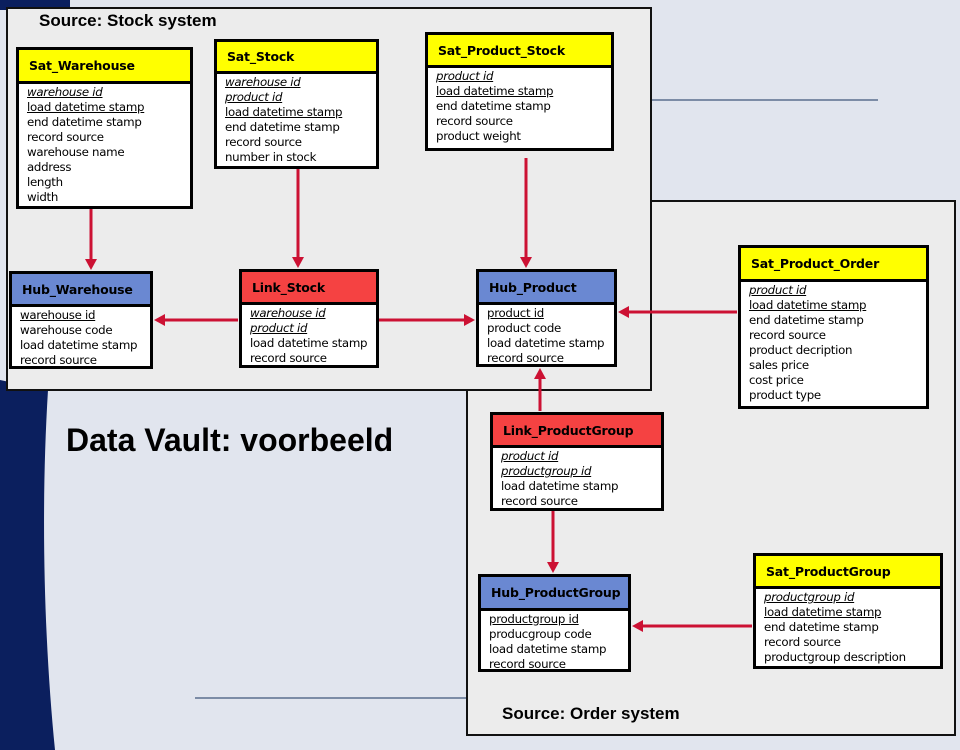 Image resolution: width=960 pixels, height=750 pixels. I want to click on attribute-field: producgroup code, so click(540, 634).